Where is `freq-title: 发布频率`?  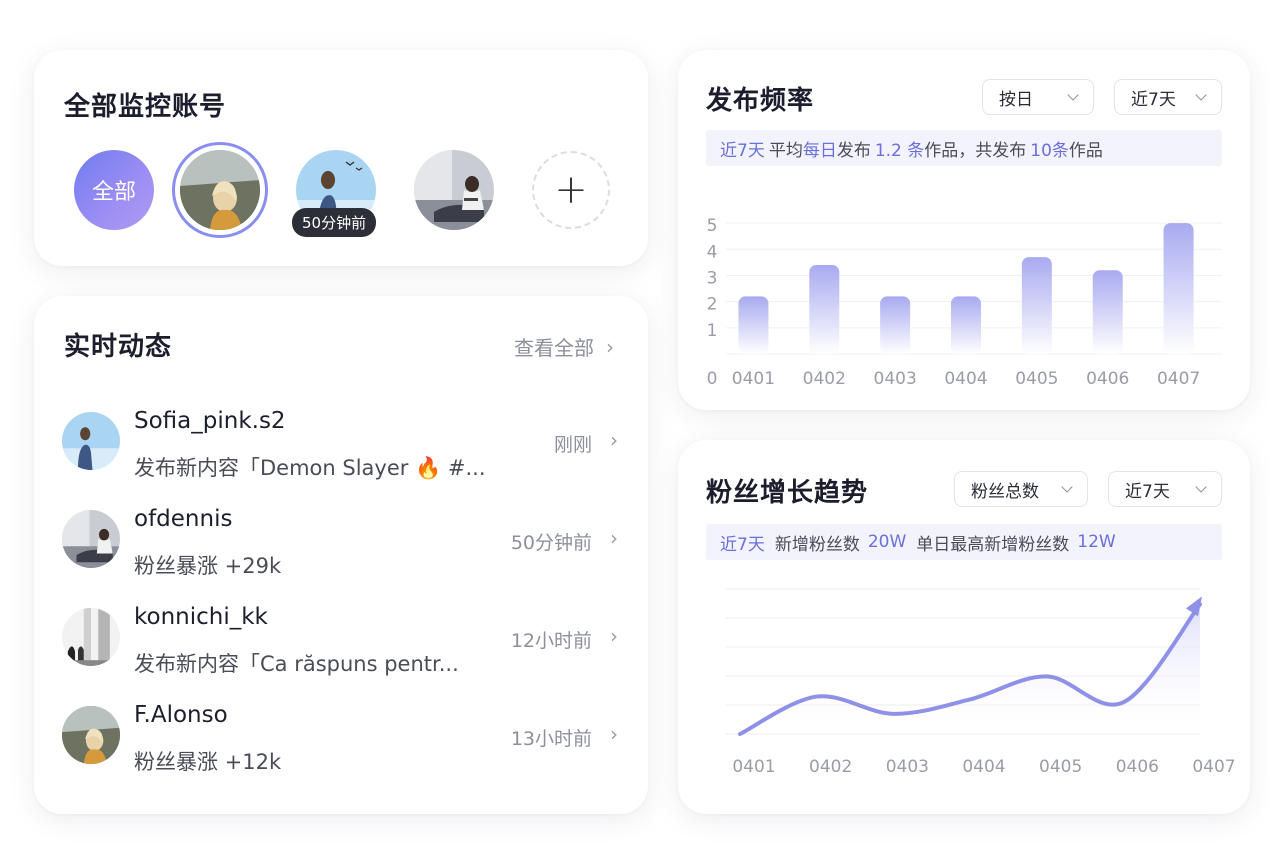 freq-title: 发布频率 is located at coordinates (760, 101).